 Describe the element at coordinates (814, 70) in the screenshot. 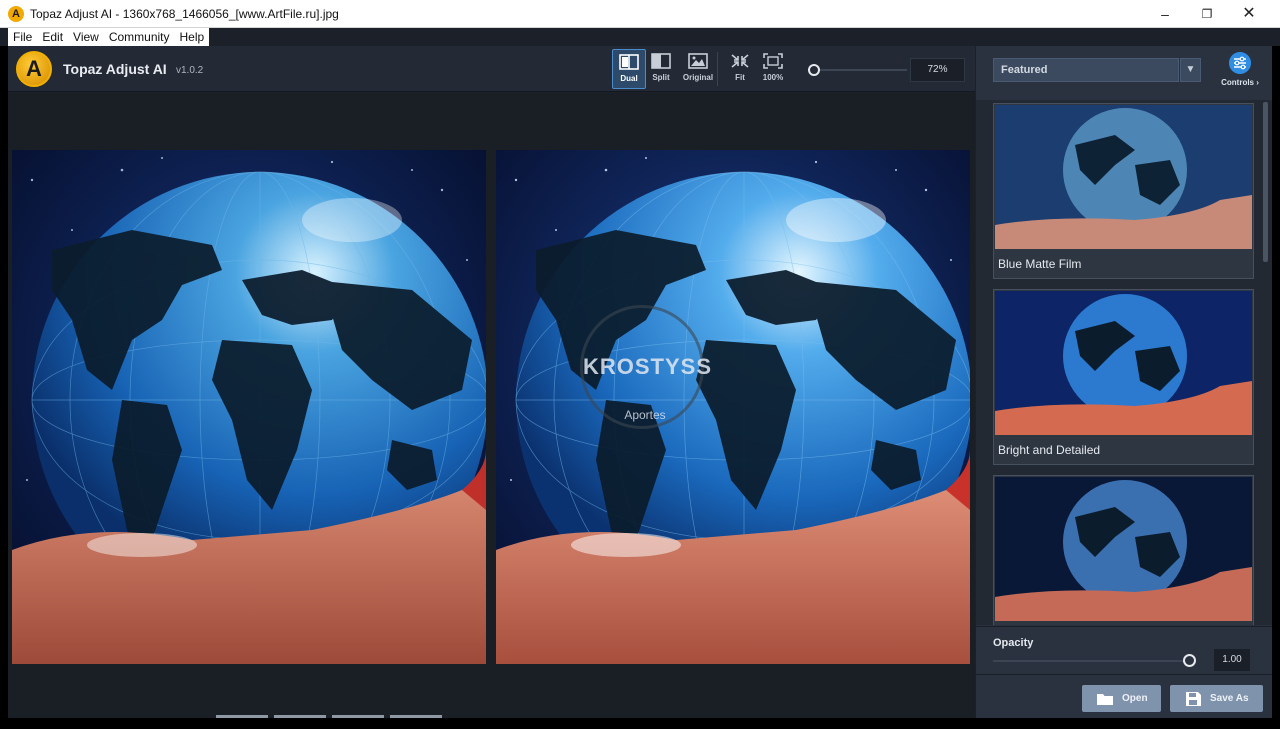

I see `zoom-slider-handle` at that location.